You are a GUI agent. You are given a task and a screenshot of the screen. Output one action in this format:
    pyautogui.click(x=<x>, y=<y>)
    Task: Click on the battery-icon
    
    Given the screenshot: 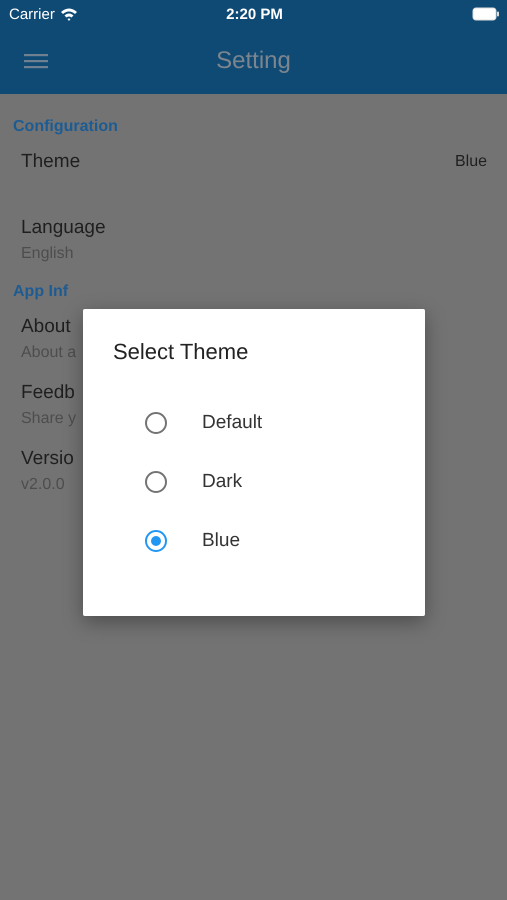 What is the action you would take?
    pyautogui.click(x=486, y=14)
    